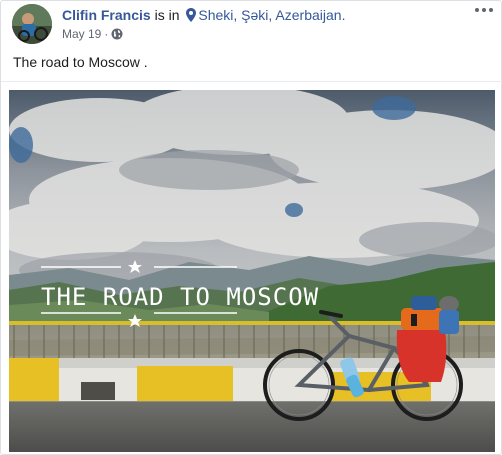  What do you see at coordinates (191, 15) in the screenshot?
I see `map-pin-icon` at bounding box center [191, 15].